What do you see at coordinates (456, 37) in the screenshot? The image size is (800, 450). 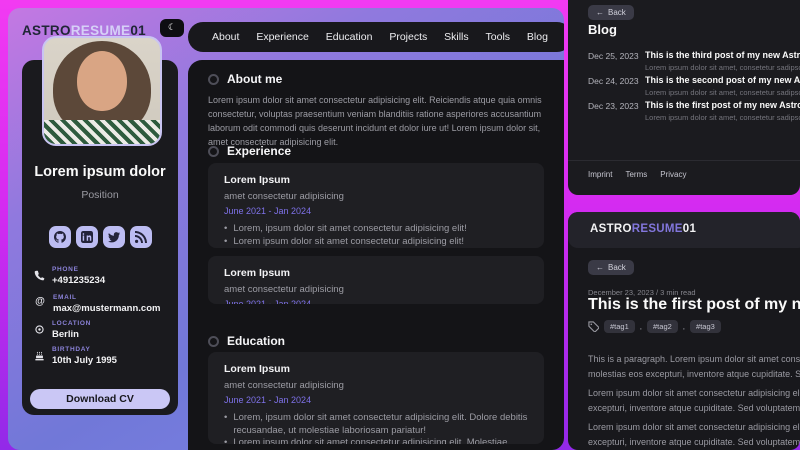 I see `nav-item-skills: Skills` at bounding box center [456, 37].